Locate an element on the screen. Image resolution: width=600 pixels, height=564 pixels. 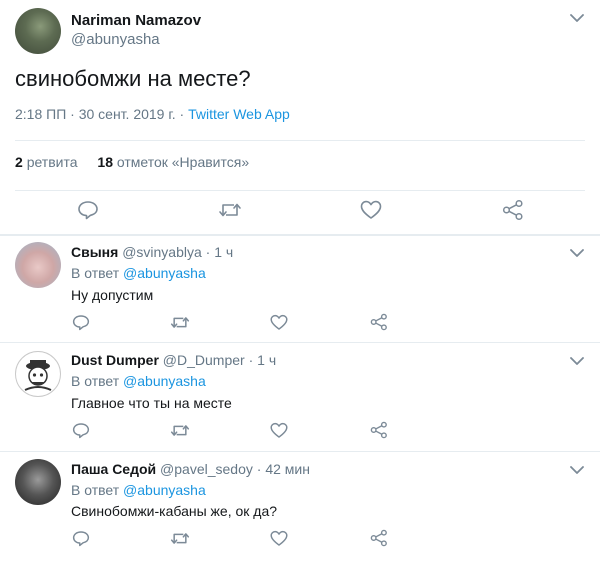
reply-author-name: Паша Седой is located at coordinates (113, 469).